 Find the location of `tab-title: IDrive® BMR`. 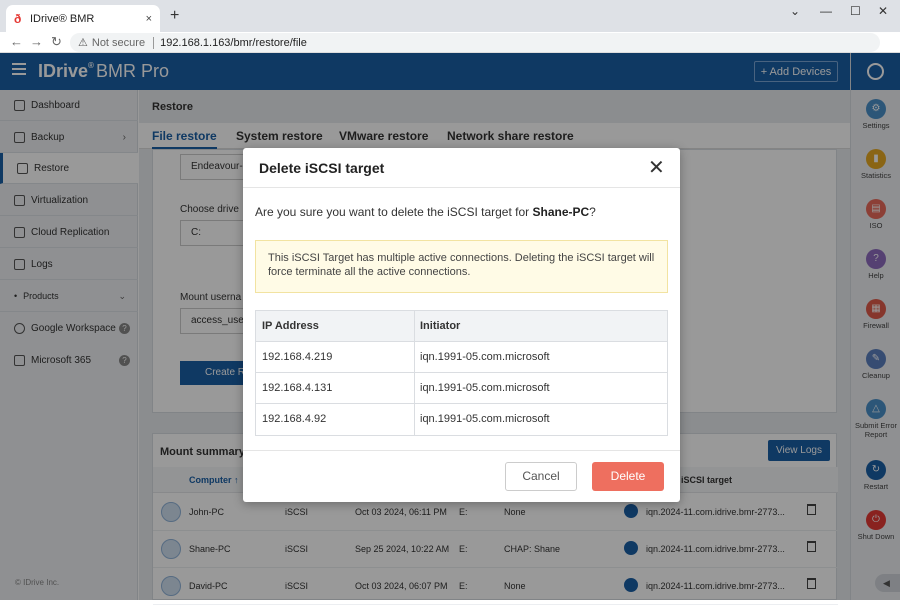

tab-title: IDrive® BMR is located at coordinates (62, 18).